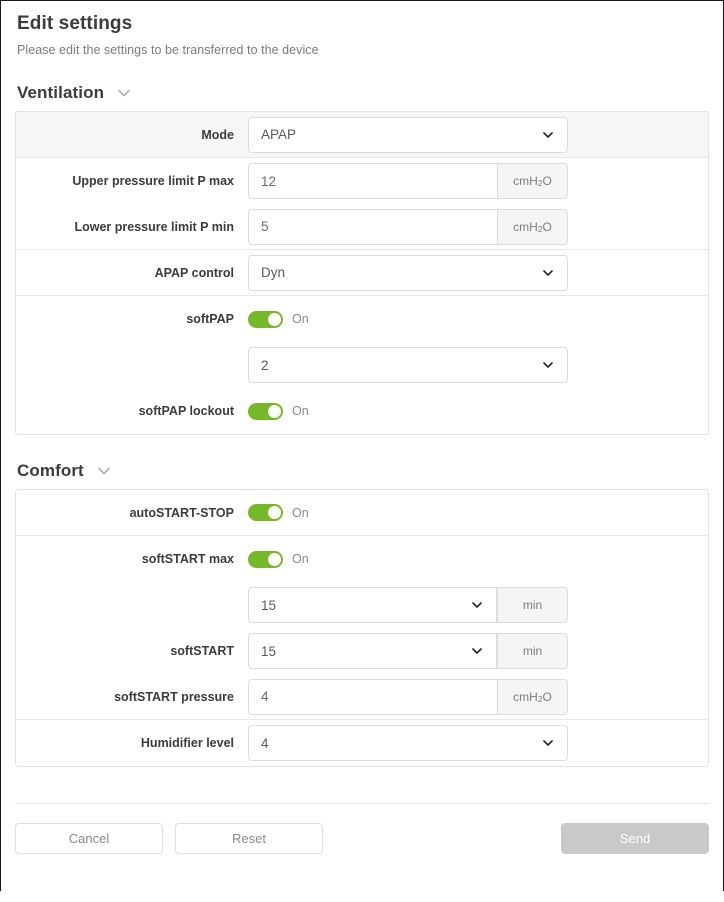 This screenshot has width=724, height=902. What do you see at coordinates (187, 743) in the screenshot?
I see `row-label-humidifier-level: Humidifier level` at bounding box center [187, 743].